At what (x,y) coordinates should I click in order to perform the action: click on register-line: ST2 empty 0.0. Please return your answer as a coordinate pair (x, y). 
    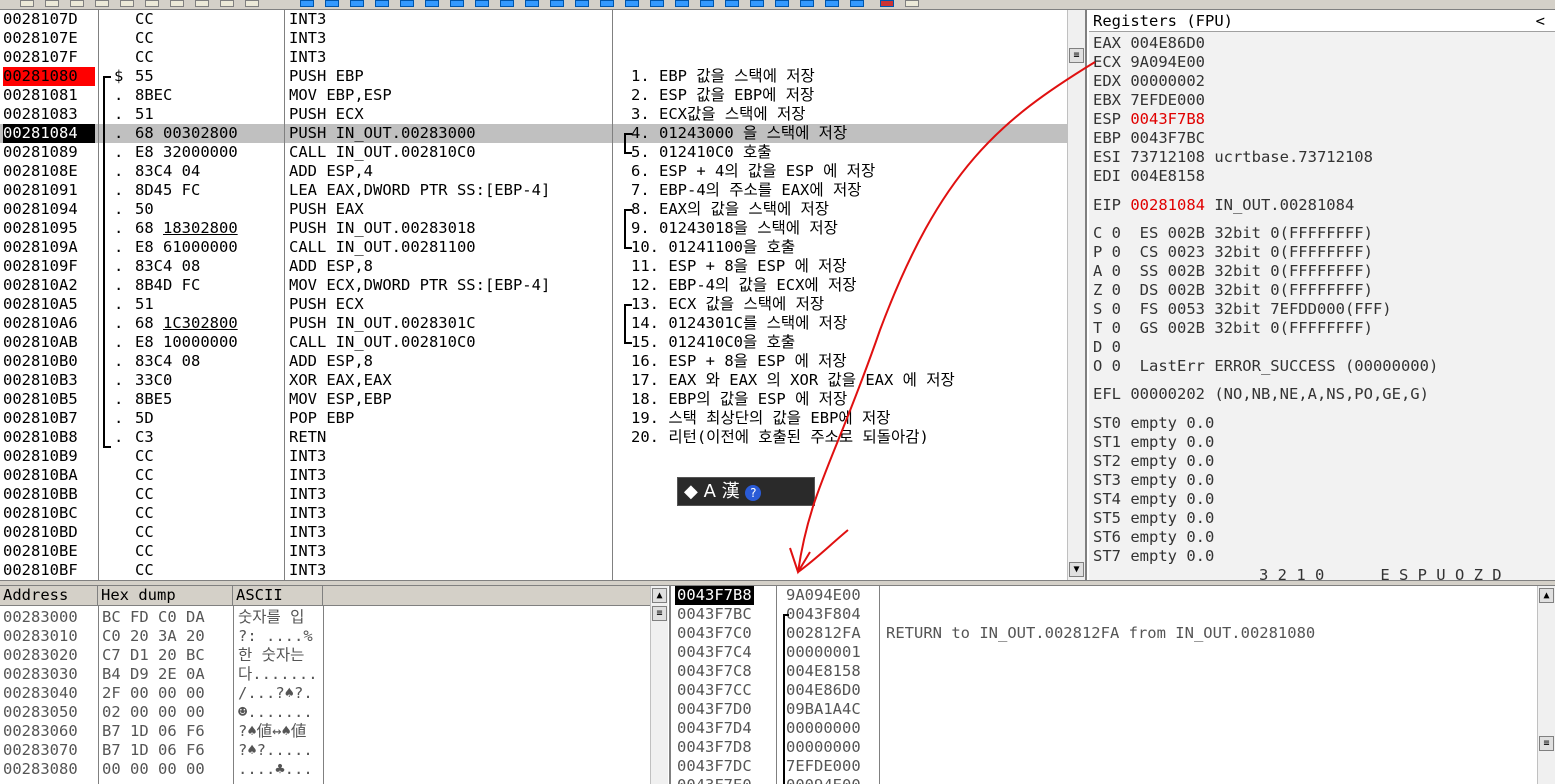
    Looking at the image, I should click on (1153, 461).